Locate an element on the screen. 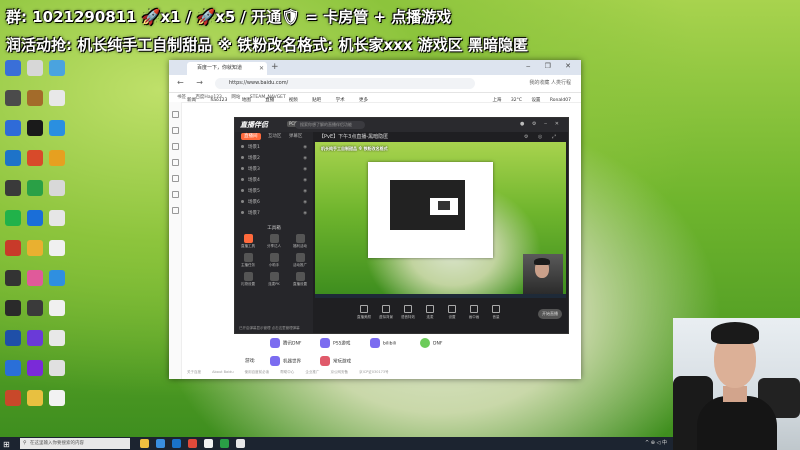 Image resolution: width=800 pixels, height=450 pixels. control-volume: 音量 is located at coordinates (496, 312).